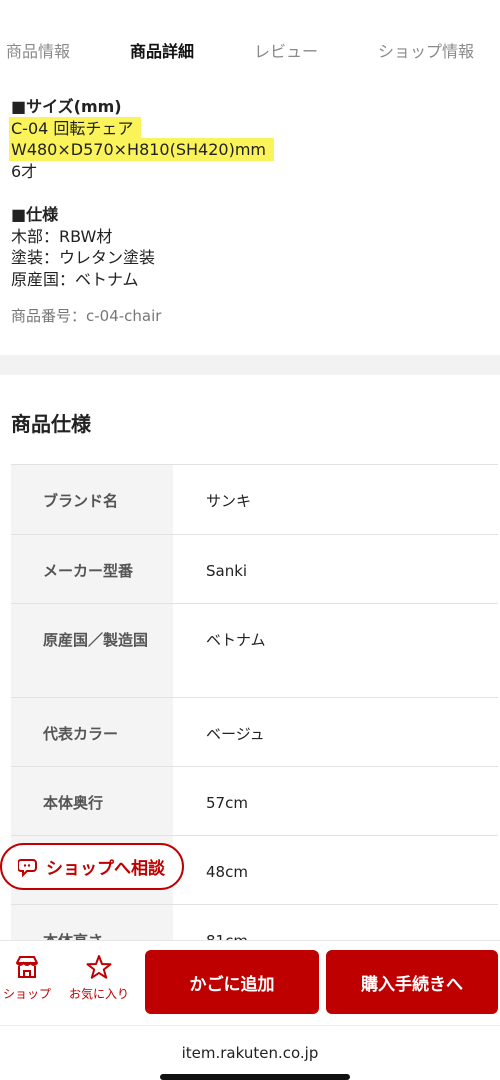 This screenshot has width=500, height=1080. I want to click on spec-value: 57cm, so click(227, 803).